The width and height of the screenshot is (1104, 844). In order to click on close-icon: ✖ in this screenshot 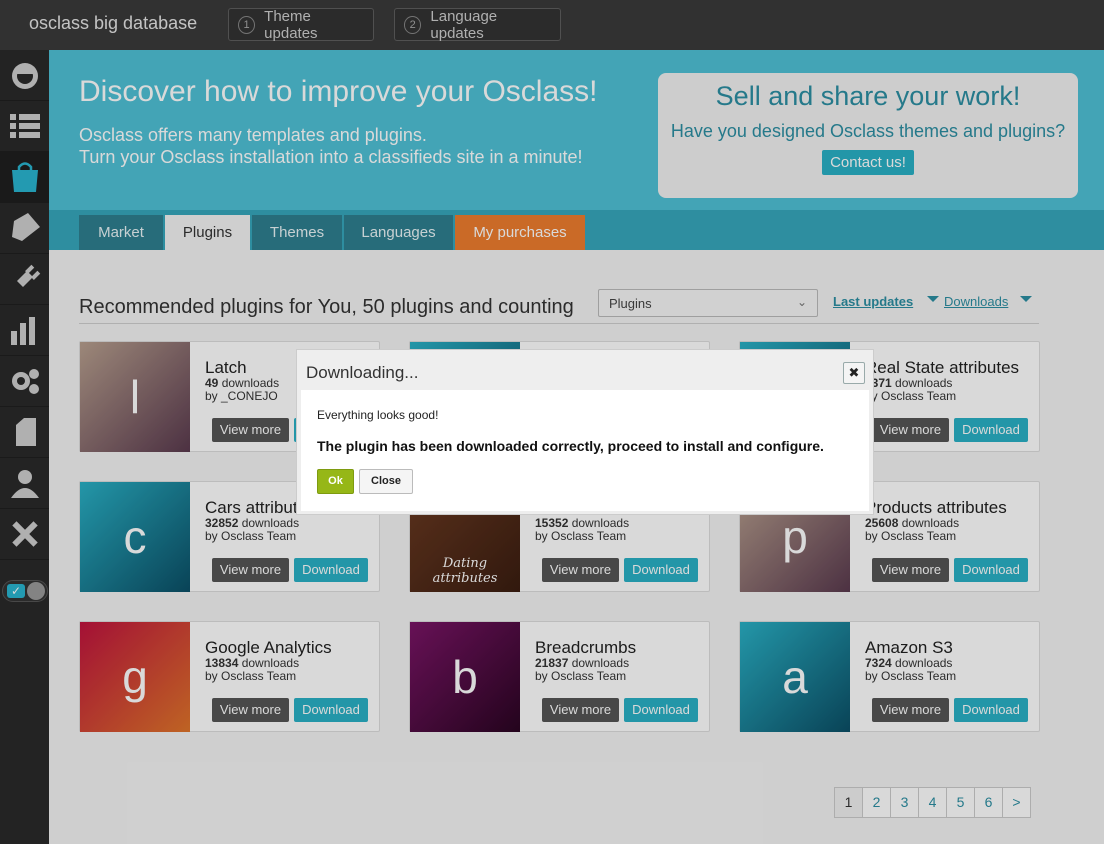, I will do `click(854, 373)`.